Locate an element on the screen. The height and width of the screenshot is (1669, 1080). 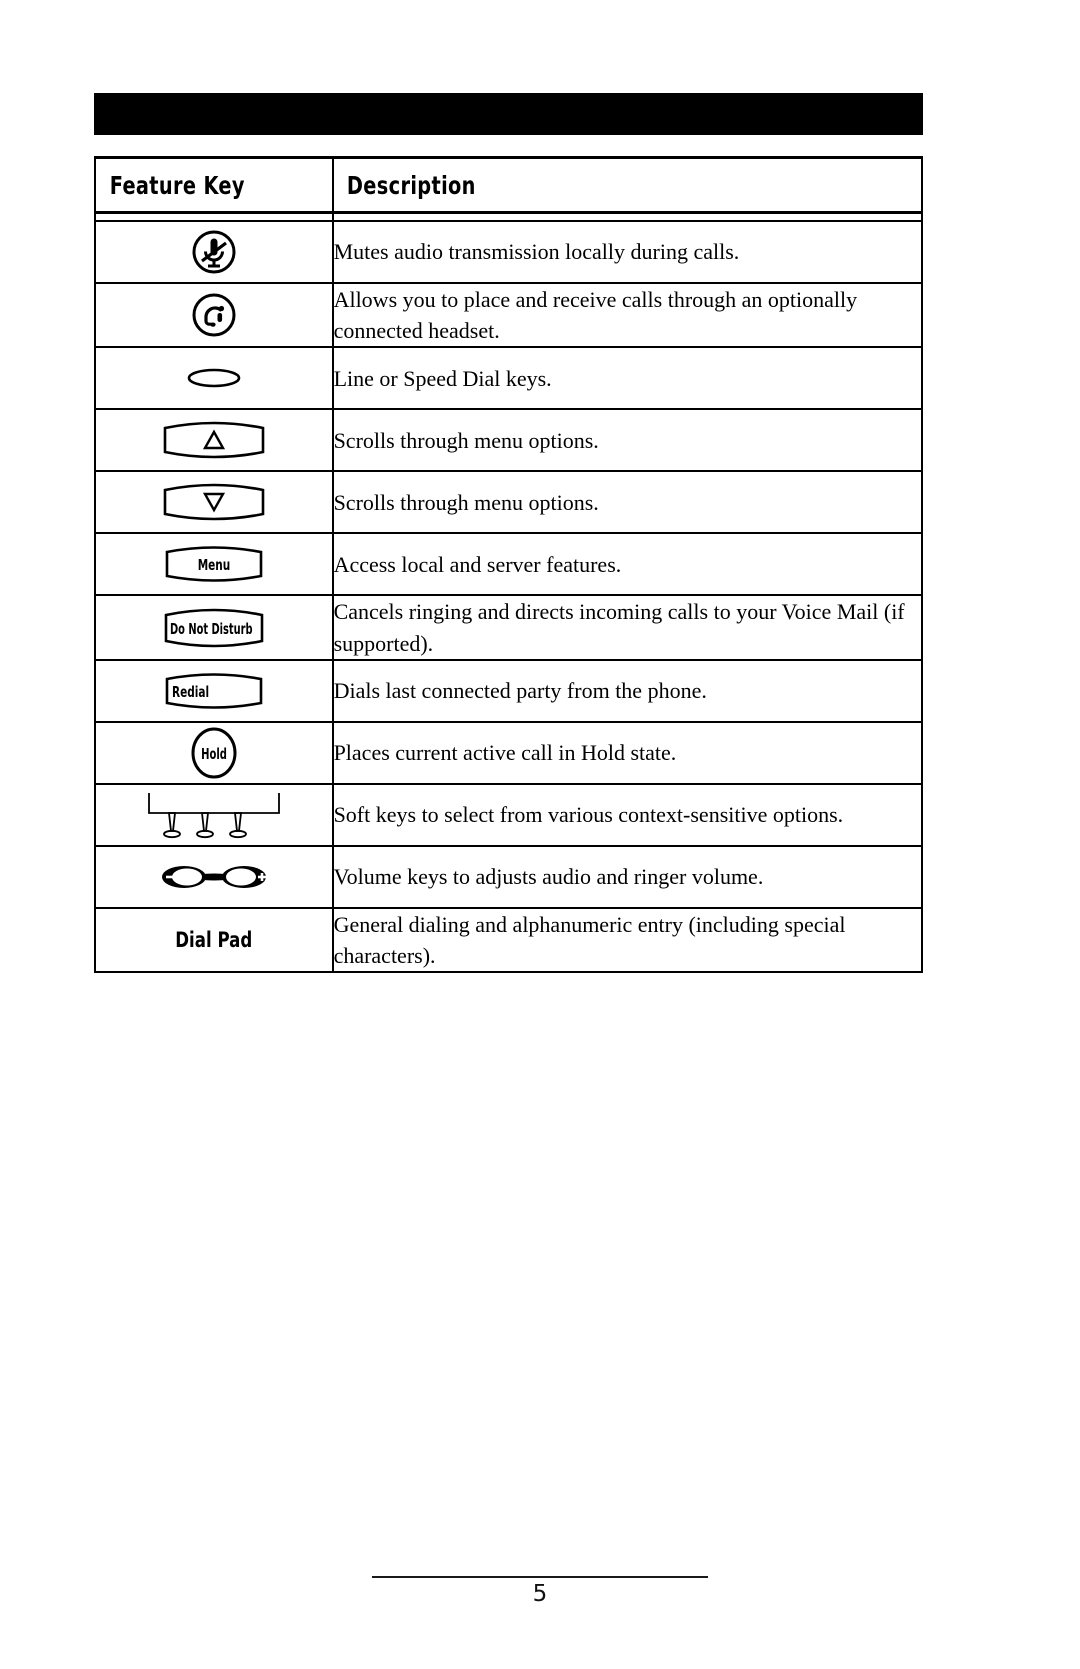
scroll-down-key-icon is located at coordinates (214, 502).